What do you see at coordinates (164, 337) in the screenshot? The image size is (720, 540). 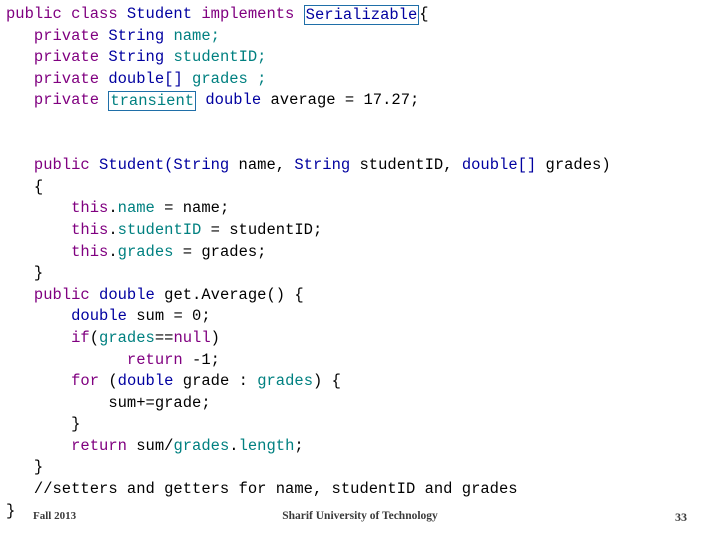 I see `code-token: ==` at bounding box center [164, 337].